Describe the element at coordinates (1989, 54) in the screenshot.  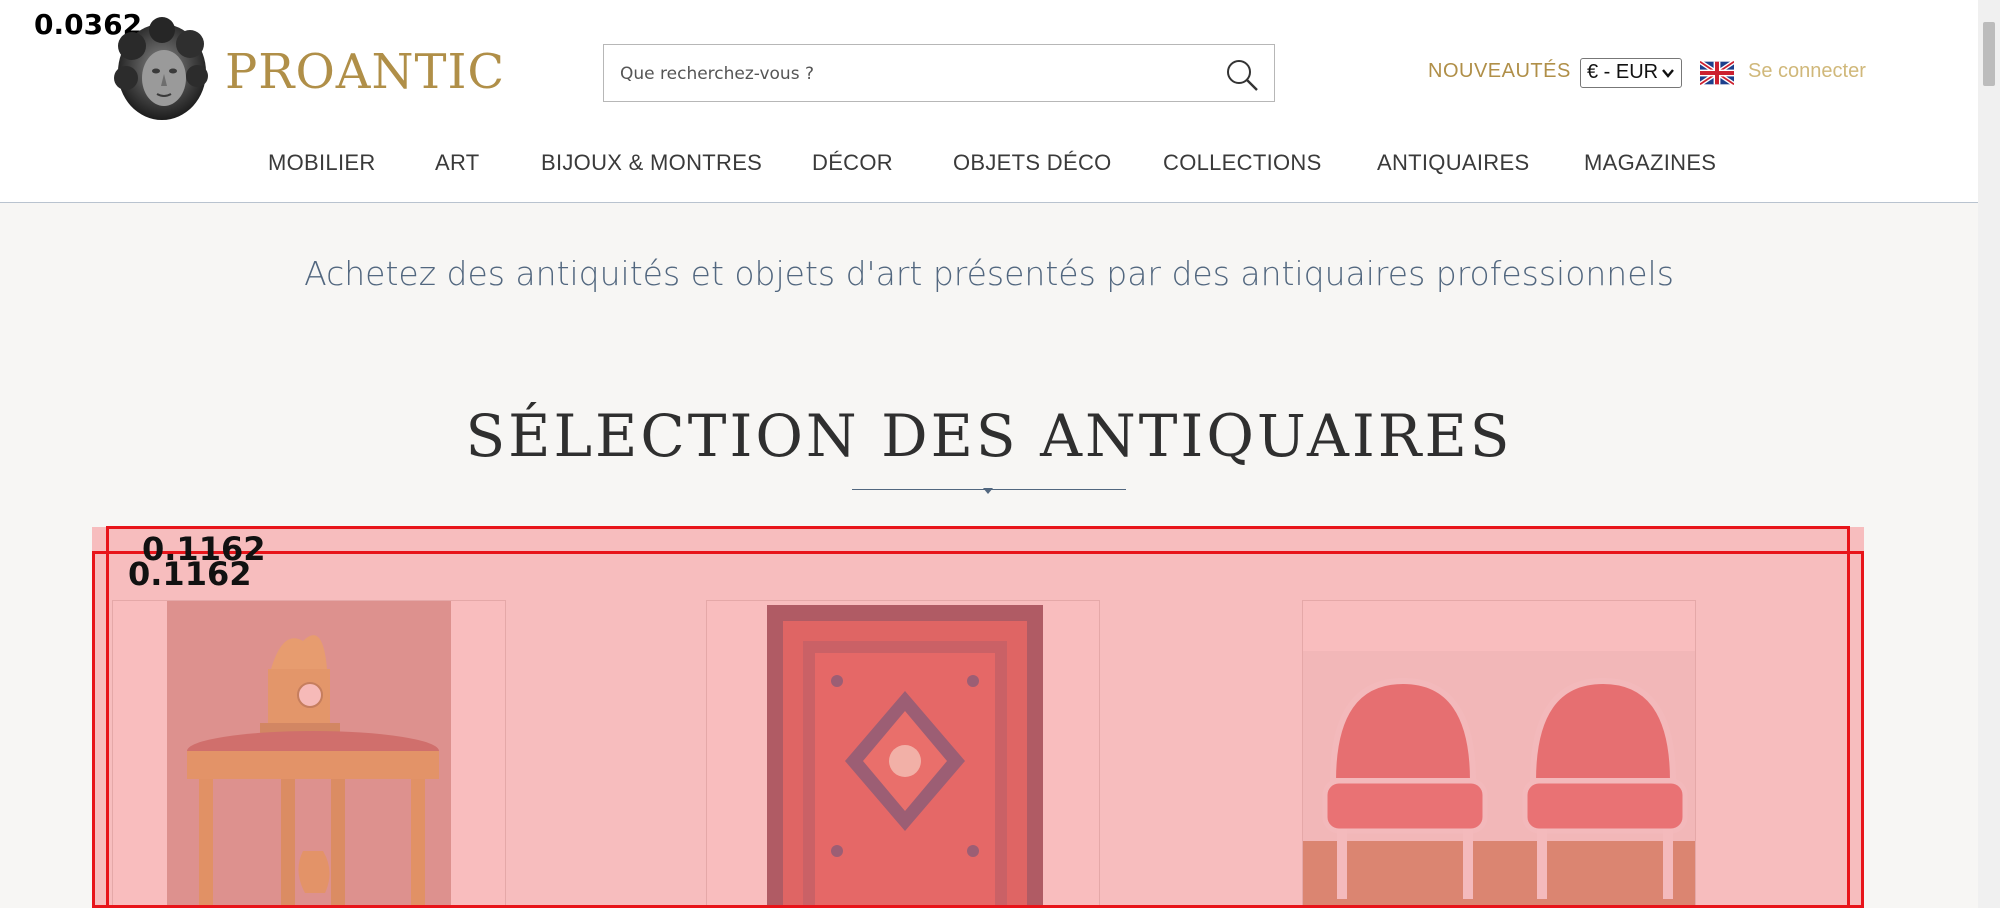
I see `scrollbar-thumb` at that location.